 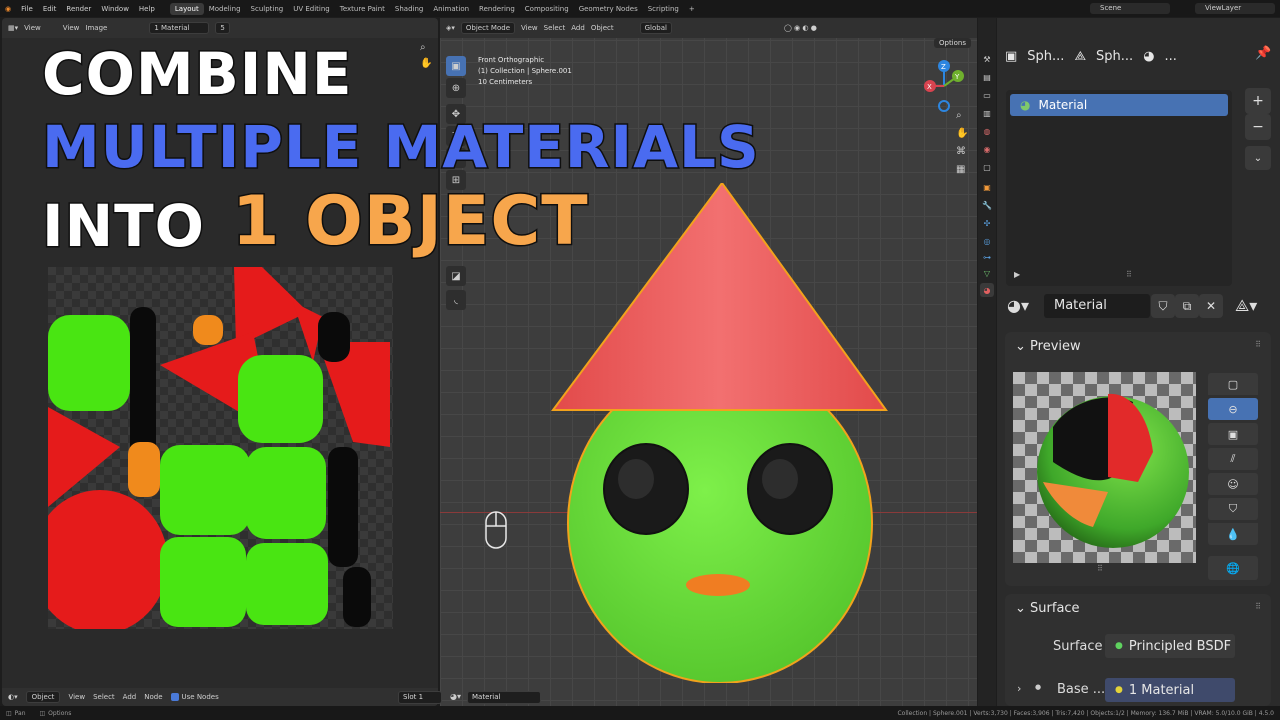 What do you see at coordinates (1233, 434) in the screenshot?
I see `preview-cube-button: ▣` at bounding box center [1233, 434].